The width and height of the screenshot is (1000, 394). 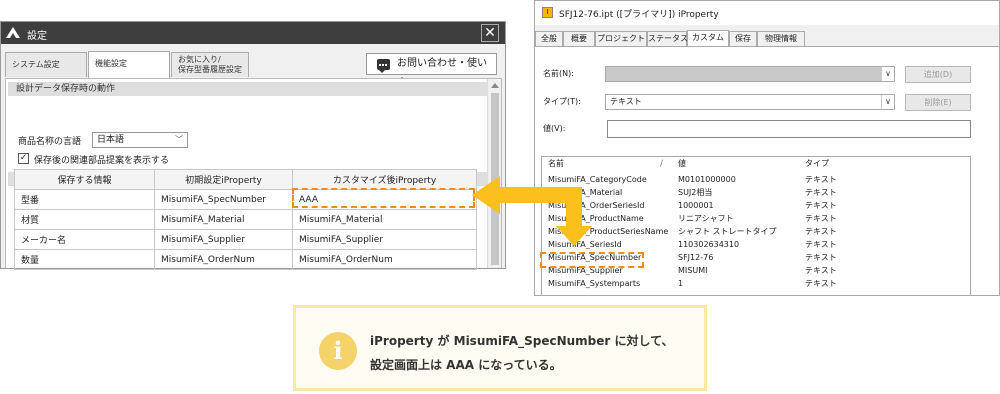 I want to click on column-header-default: 初期設定iProperty, so click(x=223, y=179).